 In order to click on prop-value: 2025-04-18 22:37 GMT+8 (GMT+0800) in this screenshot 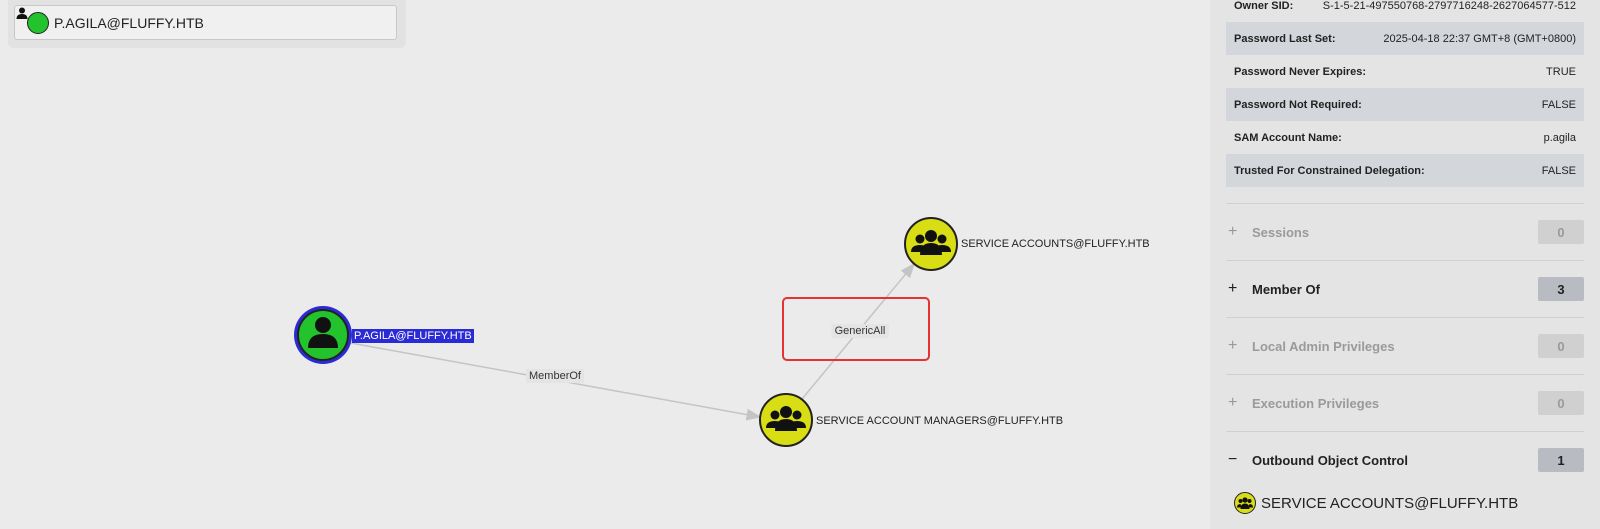, I will do `click(1479, 38)`.